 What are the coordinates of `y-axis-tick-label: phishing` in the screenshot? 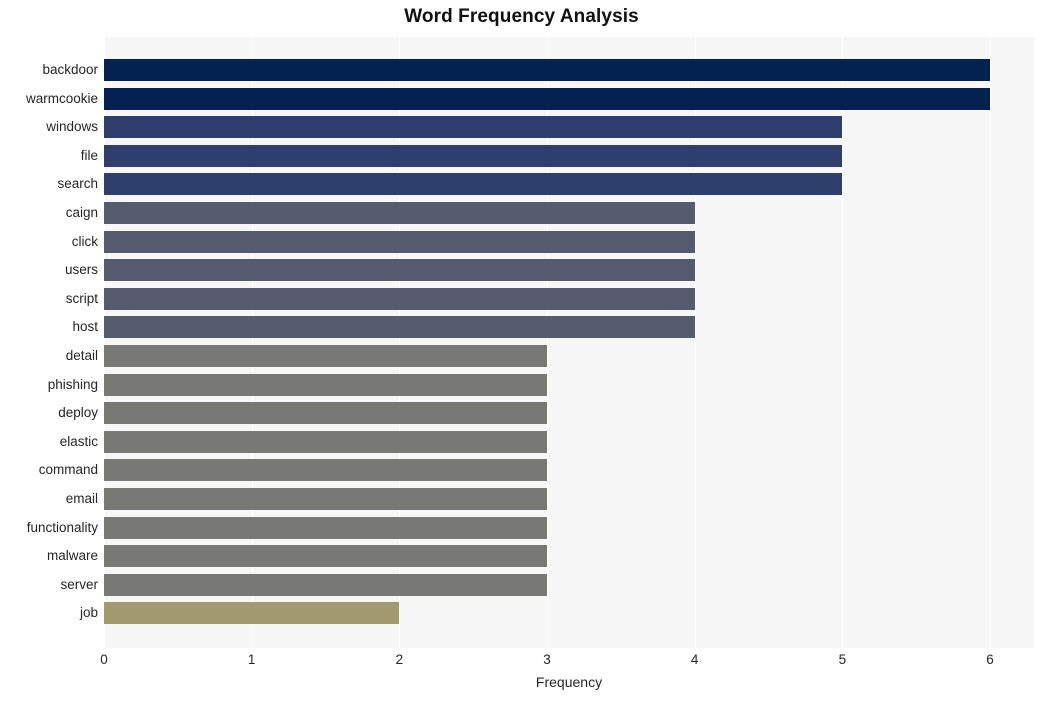 It's located at (72, 384).